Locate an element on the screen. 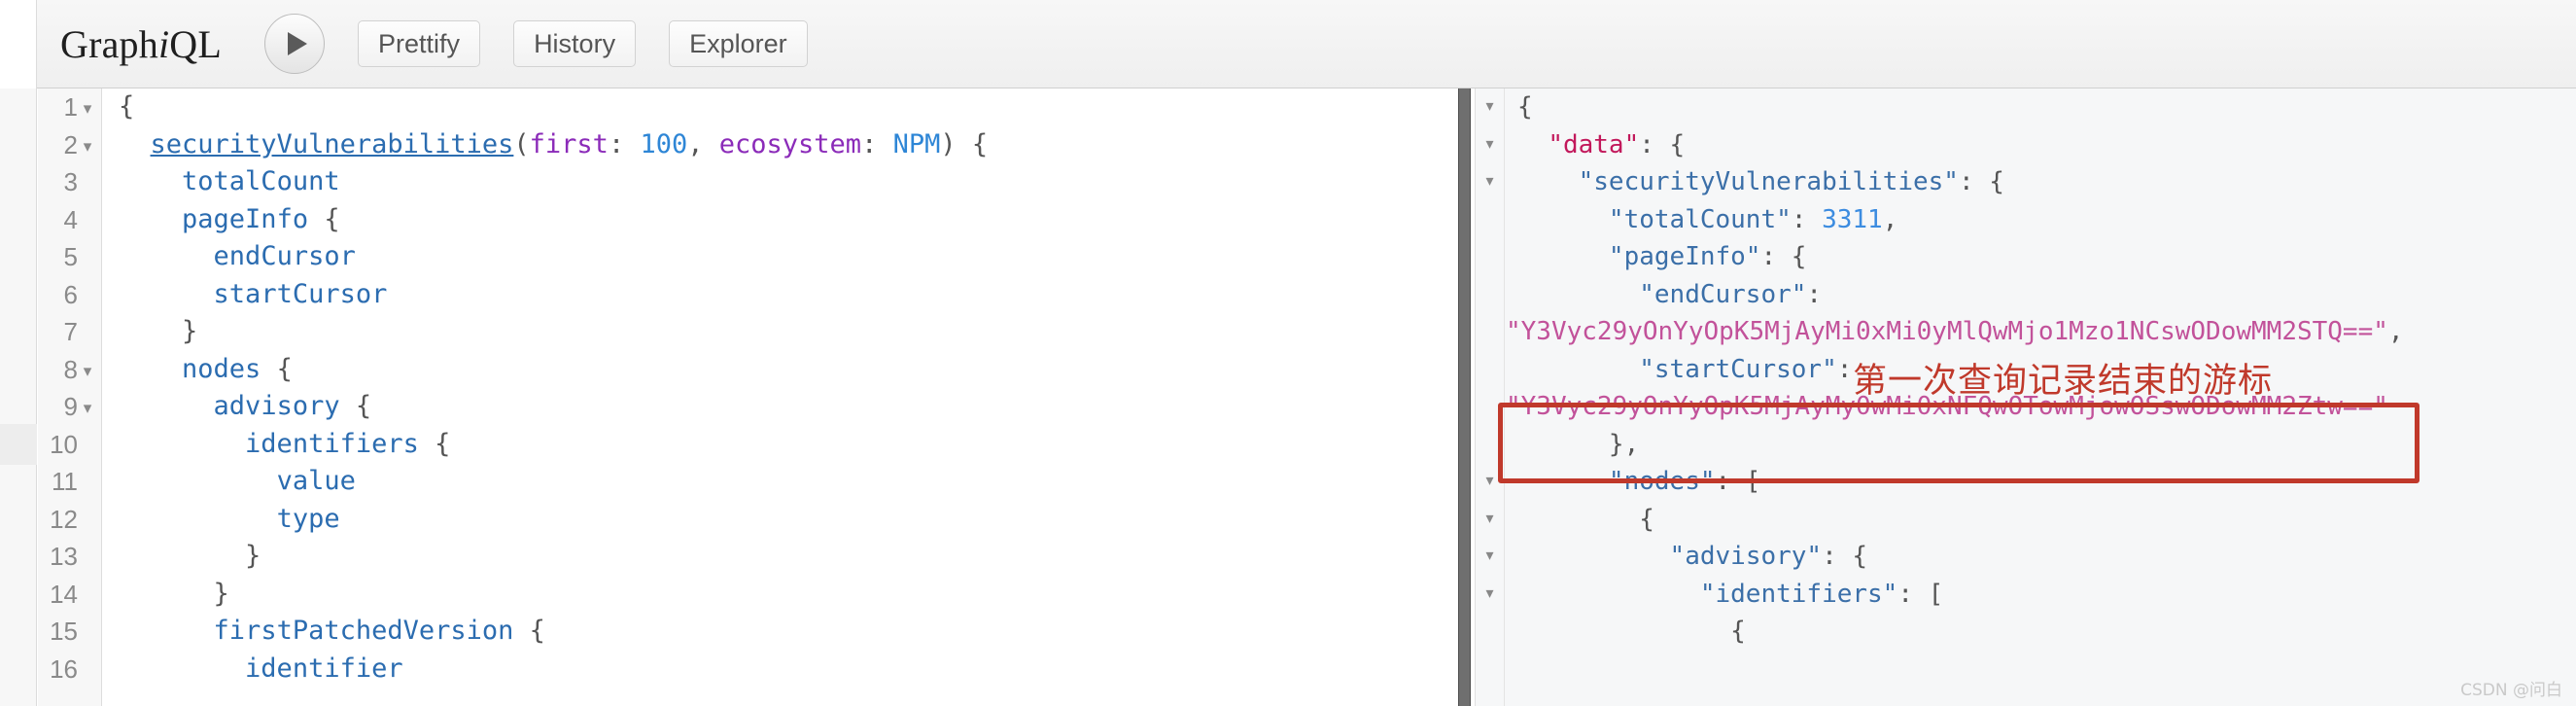 This screenshot has height=706, width=2576. editor-line-number: 3▾ is located at coordinates (69, 182).